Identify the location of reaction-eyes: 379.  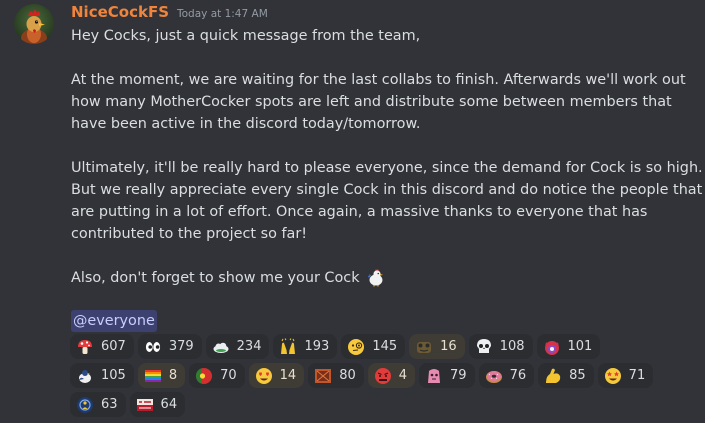
(169, 346).